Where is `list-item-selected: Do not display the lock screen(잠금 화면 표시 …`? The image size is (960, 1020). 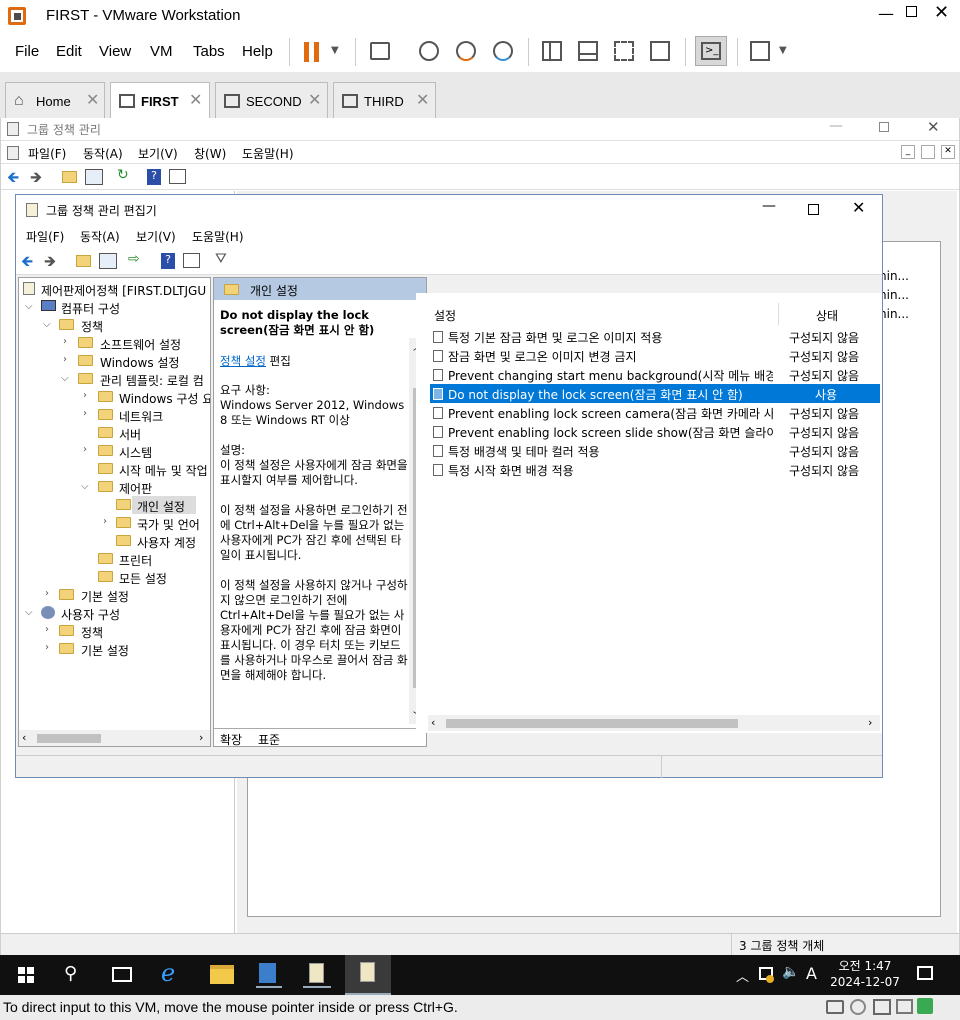
list-item-selected: Do not display the lock screen(잠금 화면 표시 … is located at coordinates (655, 393).